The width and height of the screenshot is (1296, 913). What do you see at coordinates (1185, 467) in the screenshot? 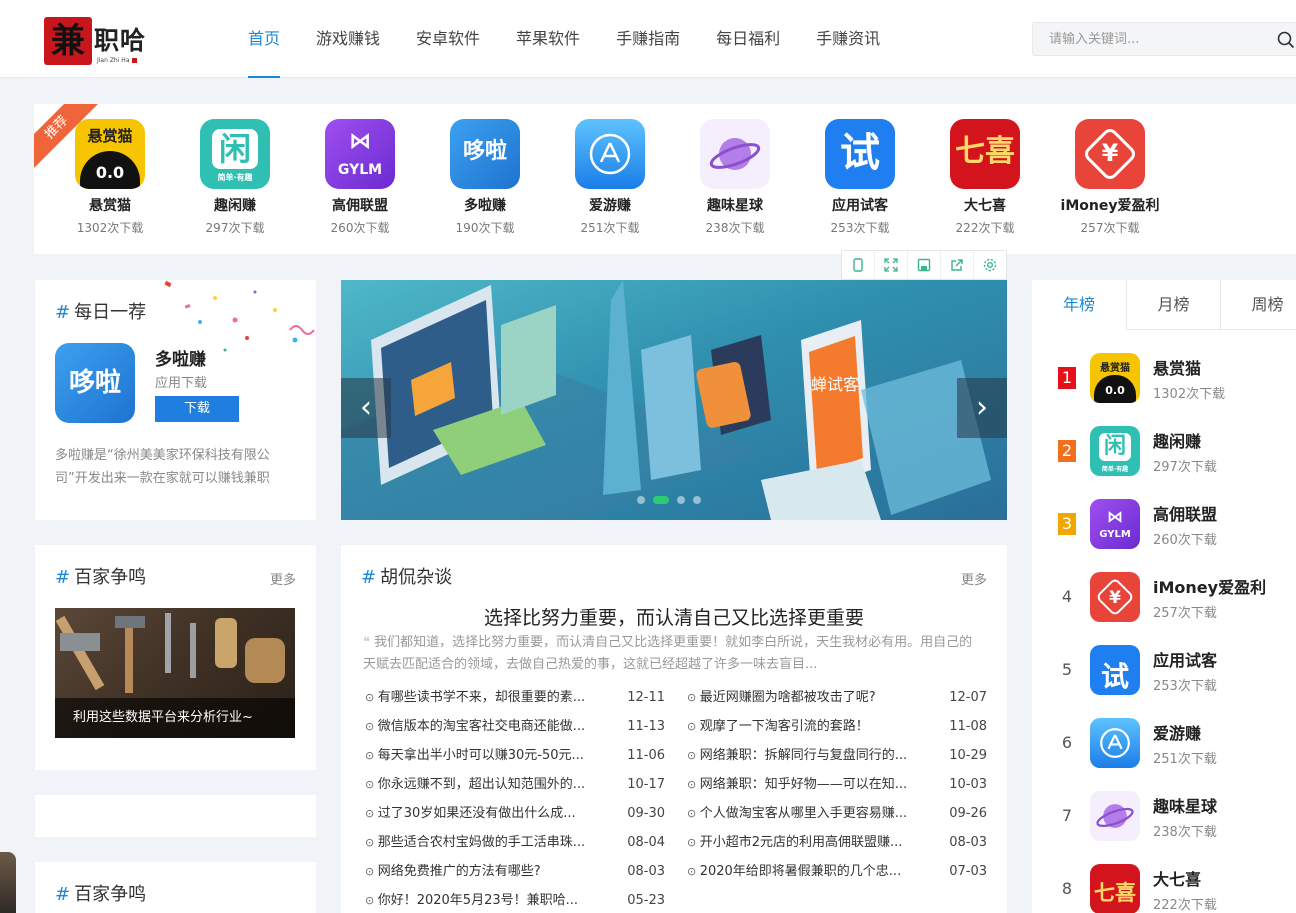
I see `app-downloads: 297次下载` at bounding box center [1185, 467].